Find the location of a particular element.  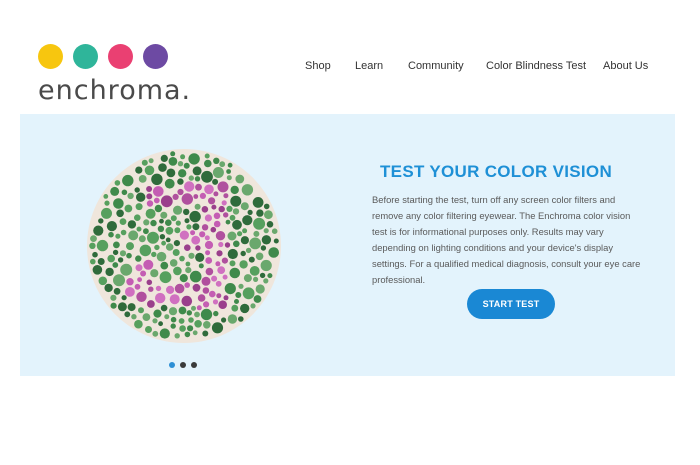

start-test-button: START TEST is located at coordinates (511, 304).